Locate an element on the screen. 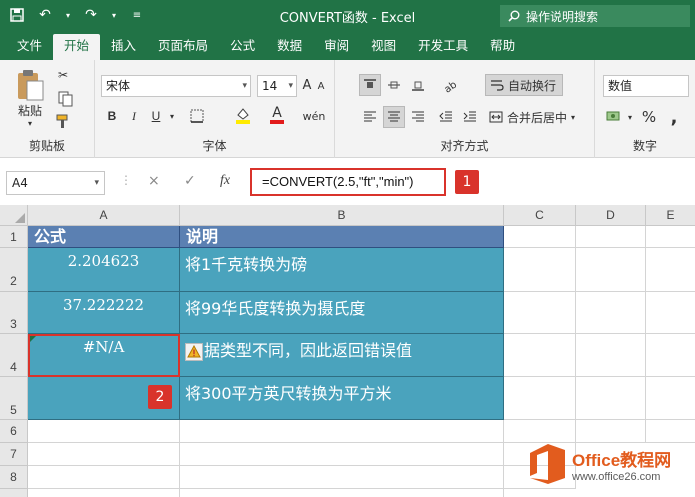  cell-e3 is located at coordinates (670, 313).